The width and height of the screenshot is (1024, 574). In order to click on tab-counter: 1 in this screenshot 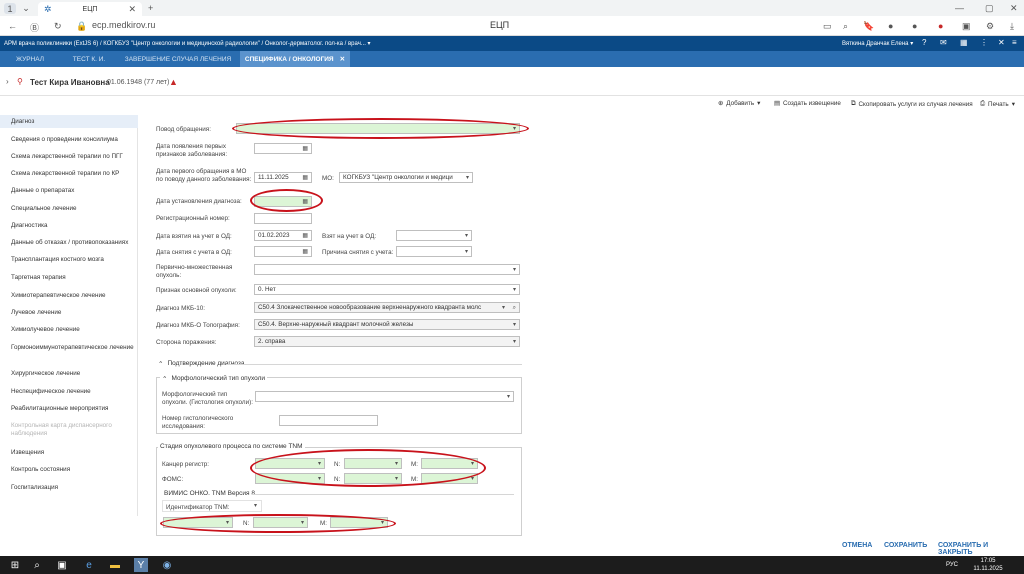, I will do `click(10, 8)`.